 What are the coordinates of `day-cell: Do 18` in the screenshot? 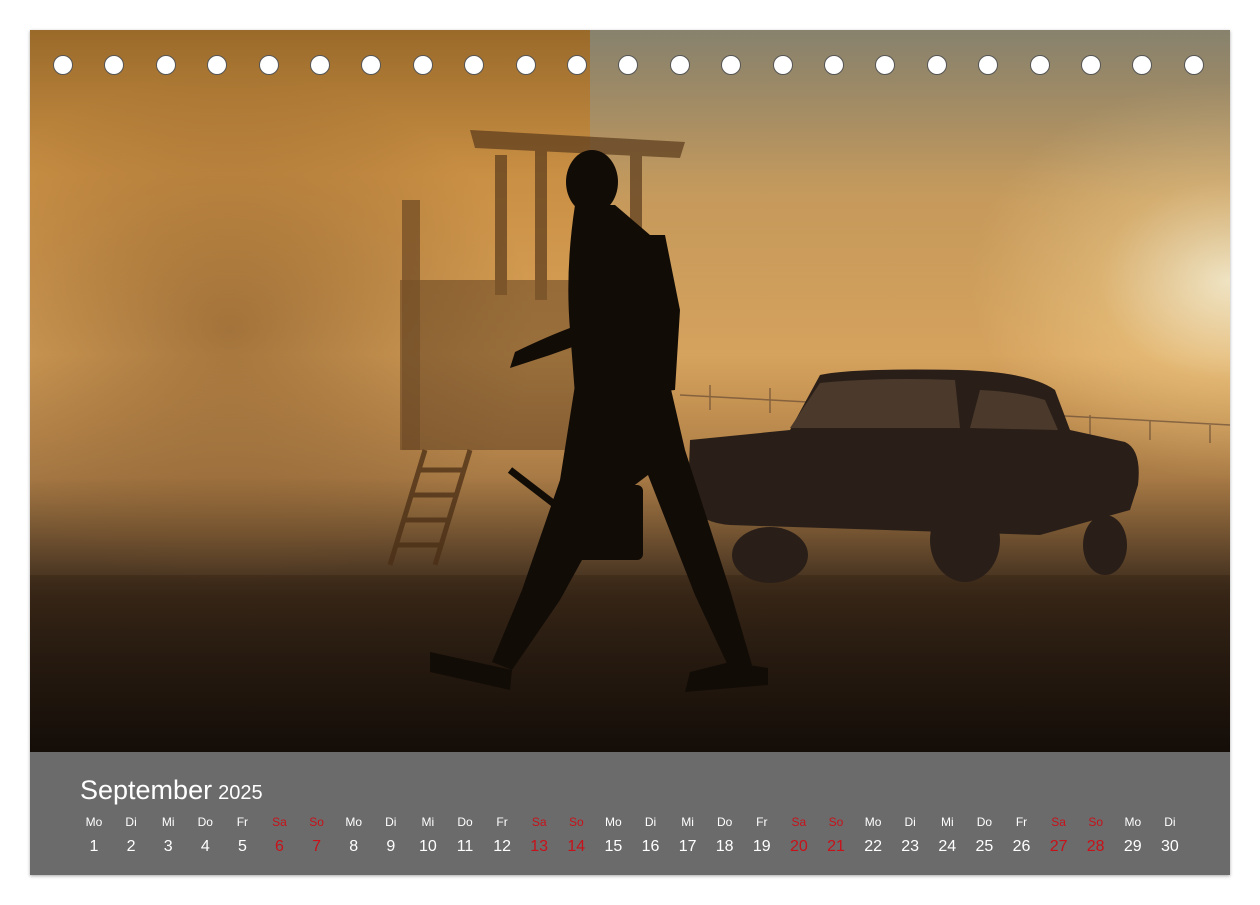 It's located at (725, 836).